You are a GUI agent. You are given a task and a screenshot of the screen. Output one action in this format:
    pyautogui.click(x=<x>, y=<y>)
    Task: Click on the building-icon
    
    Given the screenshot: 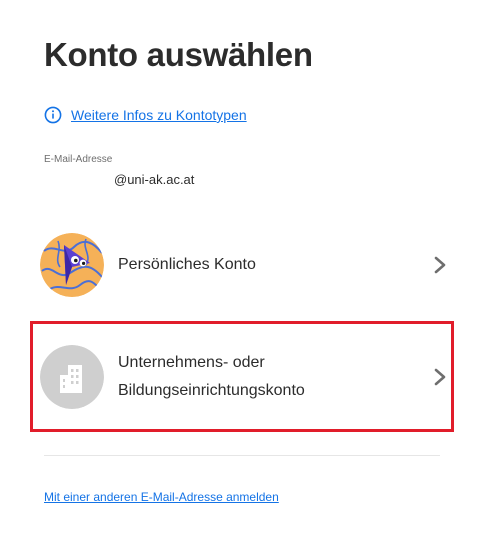 What is the action you would take?
    pyautogui.click(x=72, y=377)
    